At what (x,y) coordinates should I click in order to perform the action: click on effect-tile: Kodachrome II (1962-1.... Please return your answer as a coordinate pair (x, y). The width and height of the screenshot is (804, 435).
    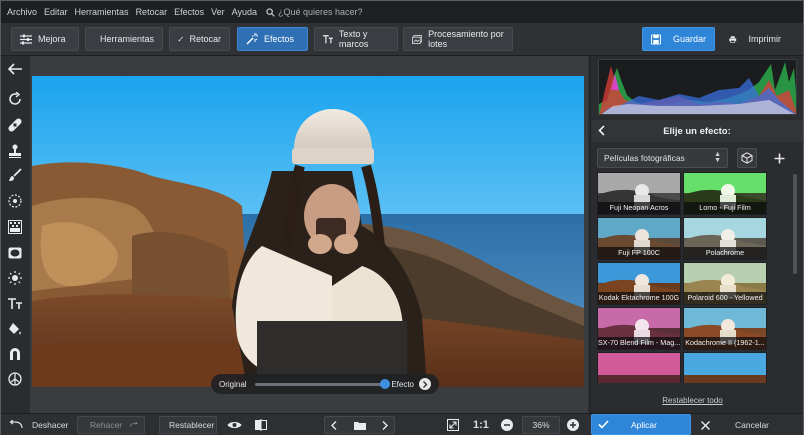
    Looking at the image, I should click on (725, 328).